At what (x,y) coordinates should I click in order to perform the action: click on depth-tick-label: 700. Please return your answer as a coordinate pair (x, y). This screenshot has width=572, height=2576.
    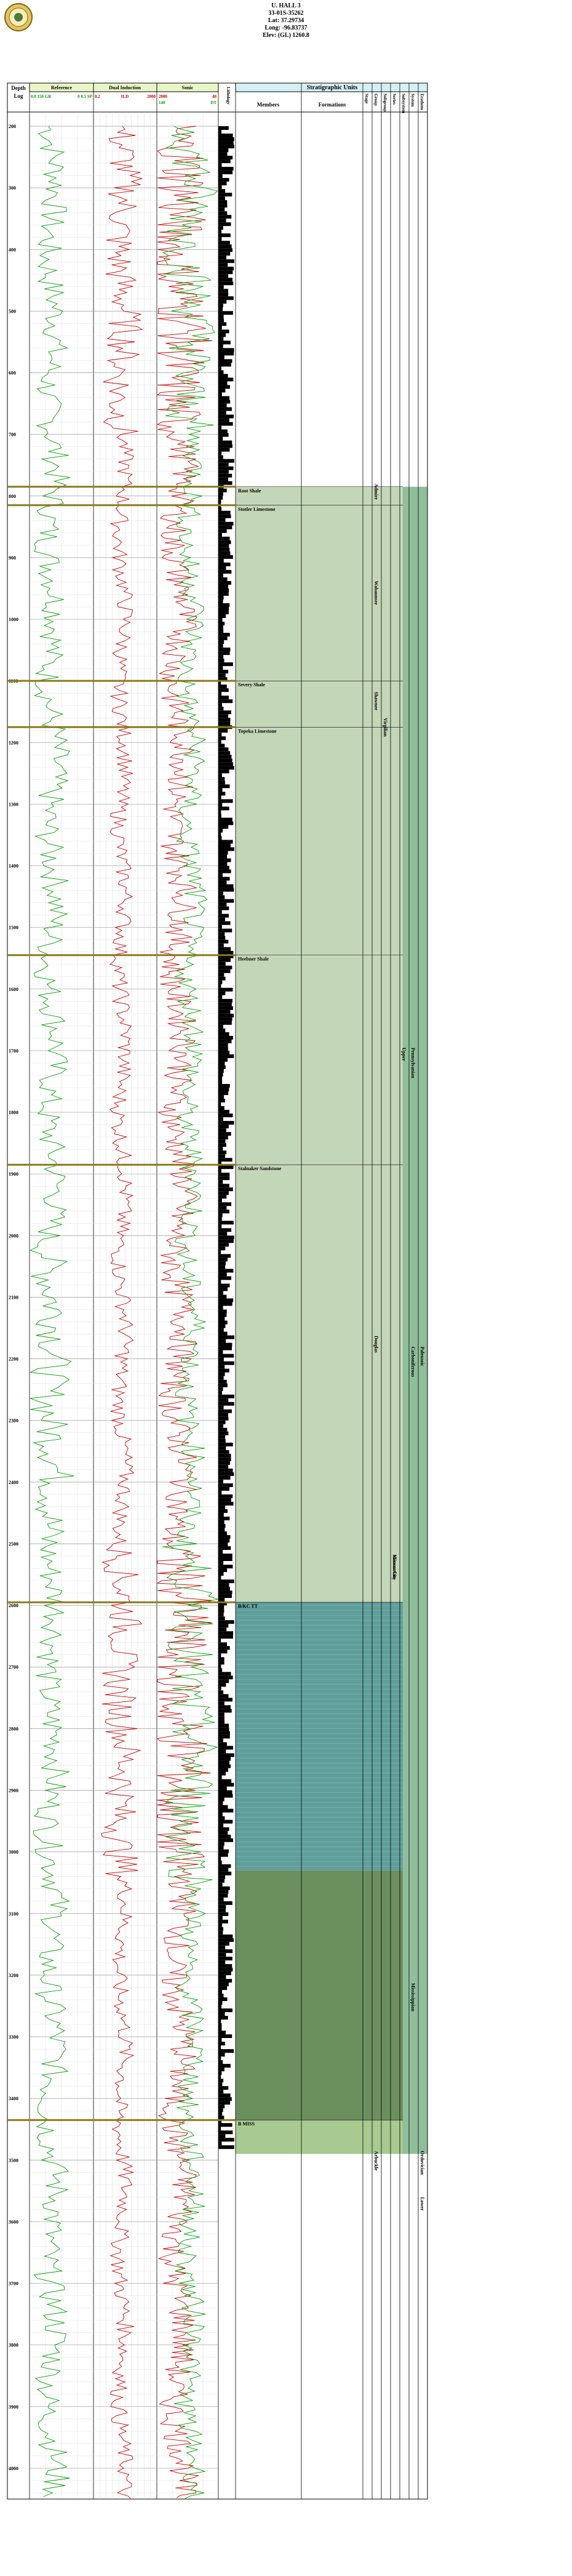
    Looking at the image, I should click on (13, 435).